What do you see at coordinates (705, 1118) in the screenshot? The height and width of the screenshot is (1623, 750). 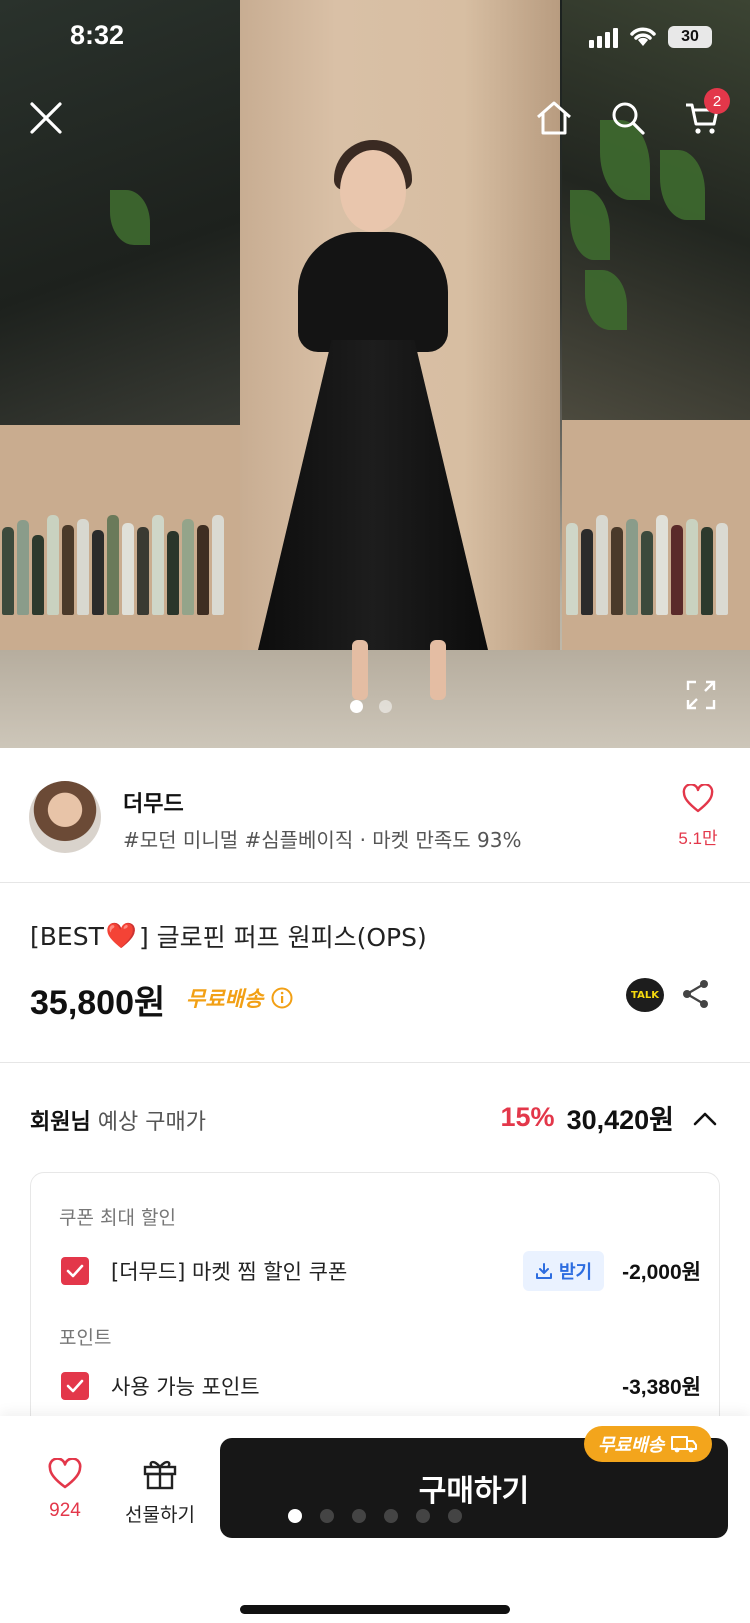 I see `chevron-up-icon` at bounding box center [705, 1118].